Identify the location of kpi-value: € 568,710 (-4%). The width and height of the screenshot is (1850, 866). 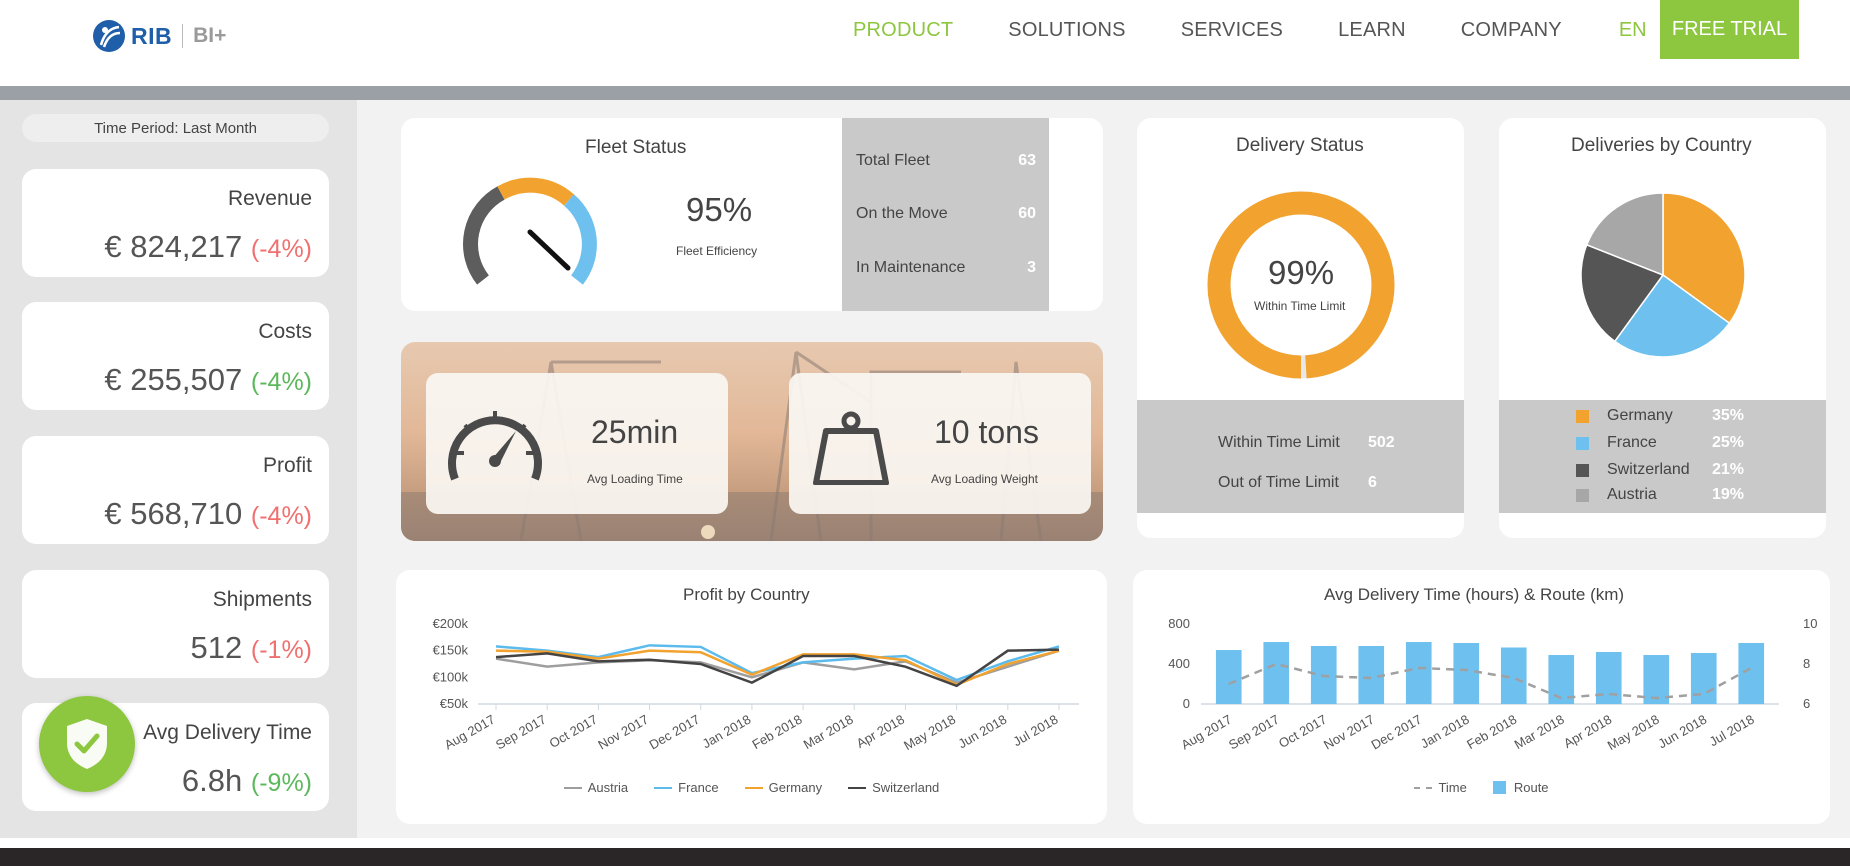
(208, 514).